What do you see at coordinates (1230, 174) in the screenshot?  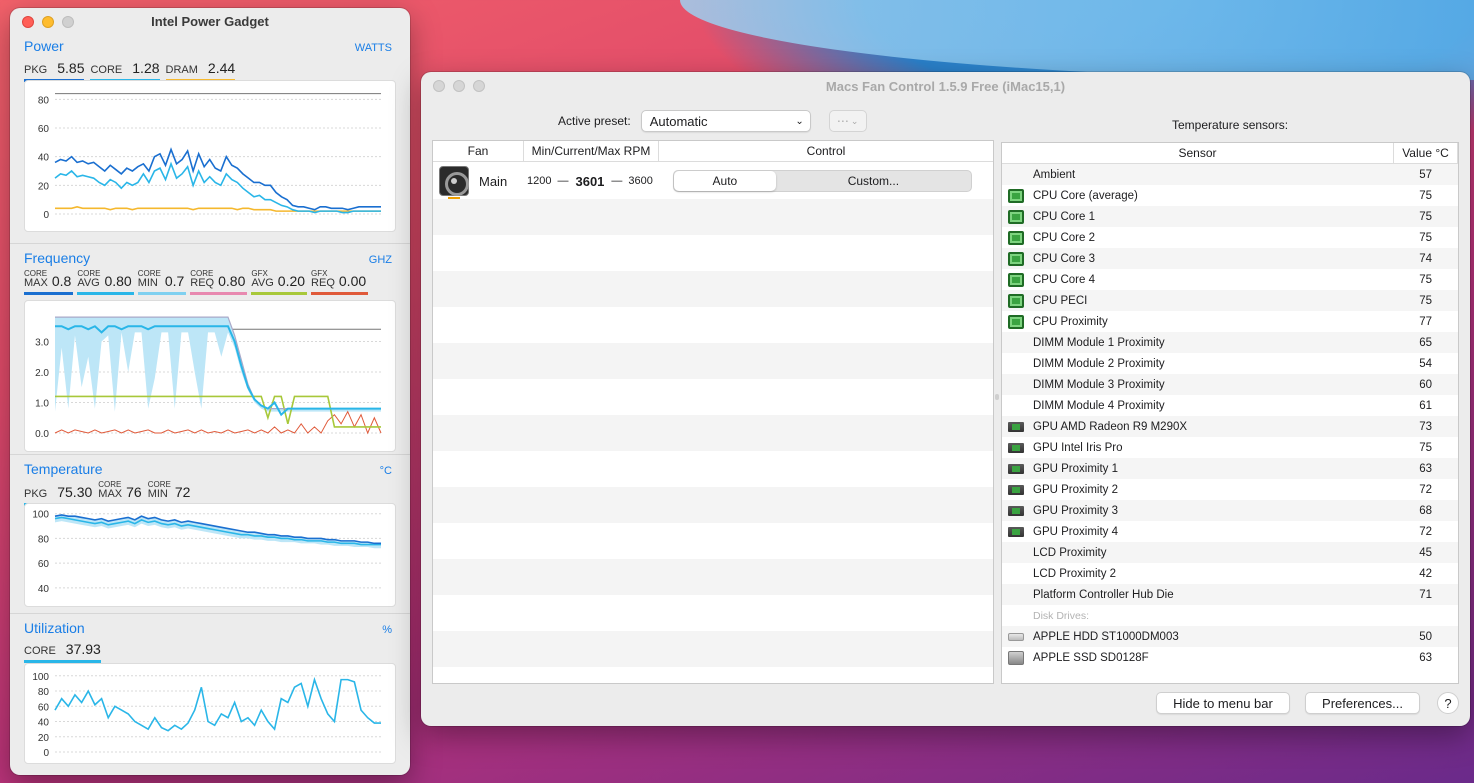 I see `sensor-row: Ambient 57` at bounding box center [1230, 174].